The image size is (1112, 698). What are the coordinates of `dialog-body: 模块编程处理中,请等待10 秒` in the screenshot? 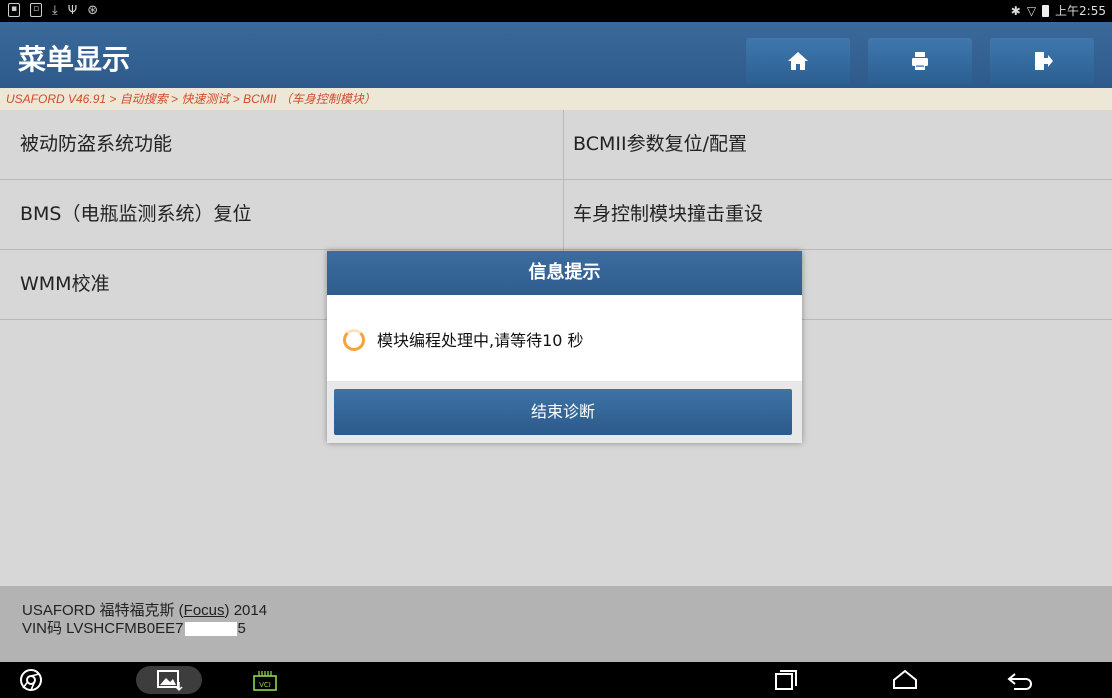 It's located at (564, 338).